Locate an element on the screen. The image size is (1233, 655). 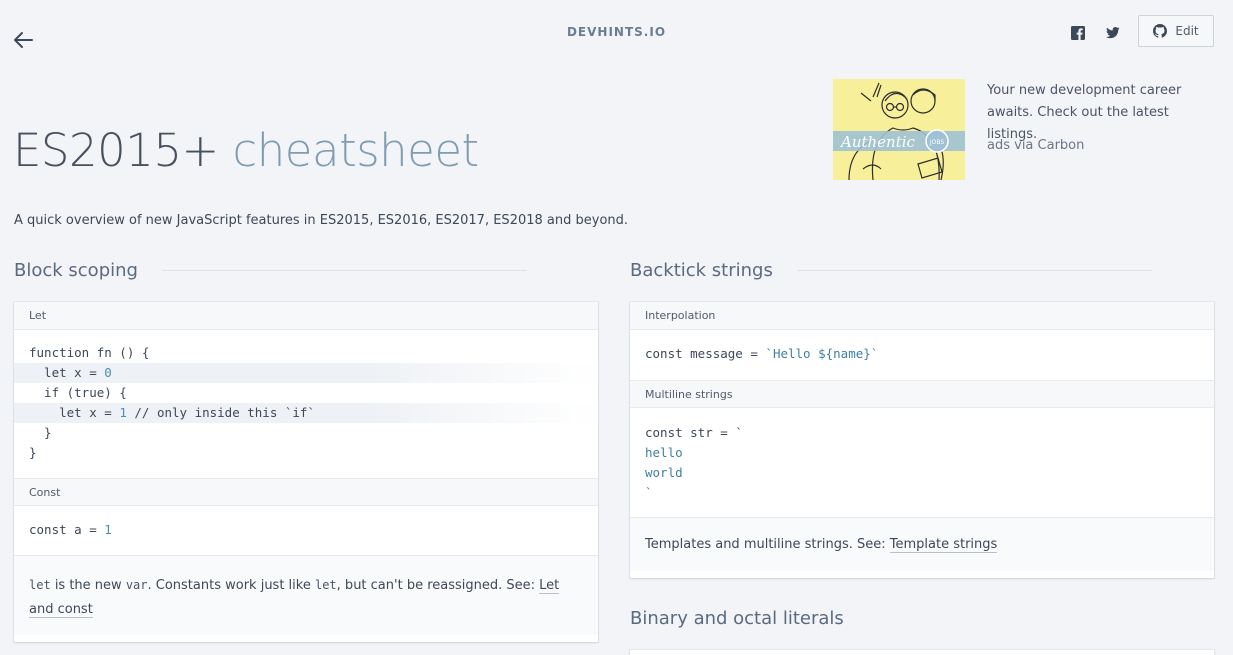
section-heading-block-scoping: Block scoping is located at coordinates (270, 270).